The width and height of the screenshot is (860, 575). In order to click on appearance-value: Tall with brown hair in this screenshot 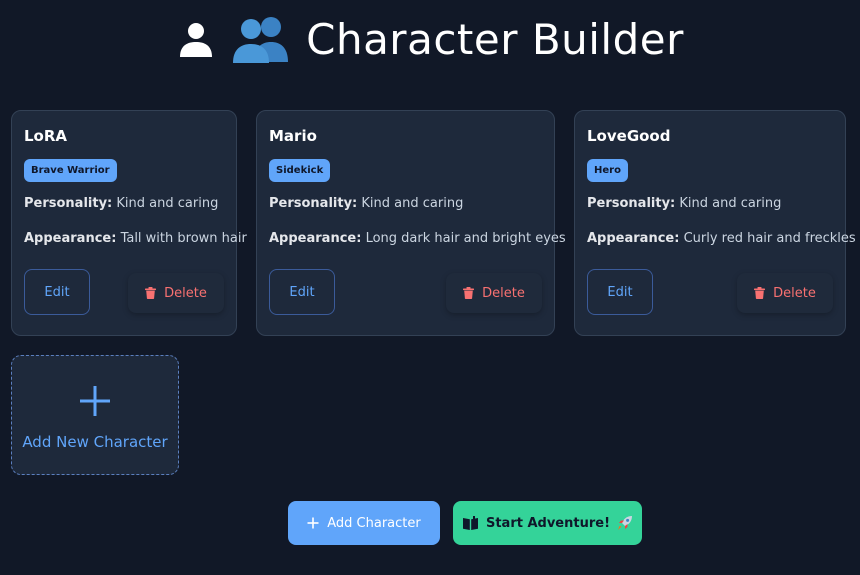, I will do `click(183, 238)`.